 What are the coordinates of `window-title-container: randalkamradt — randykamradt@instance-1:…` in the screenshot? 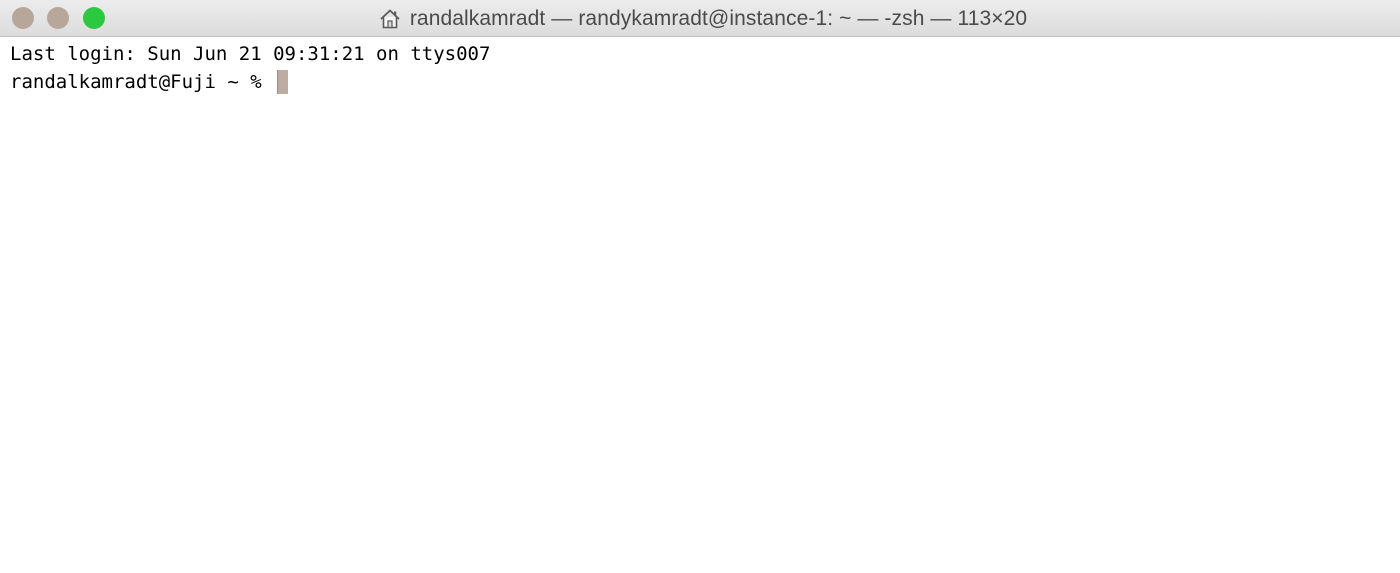 It's located at (700, 18).